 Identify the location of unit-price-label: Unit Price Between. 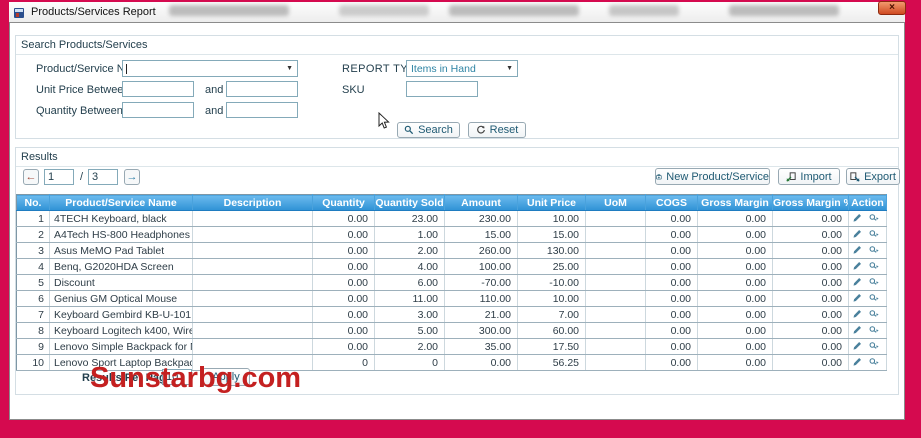
(83, 90).